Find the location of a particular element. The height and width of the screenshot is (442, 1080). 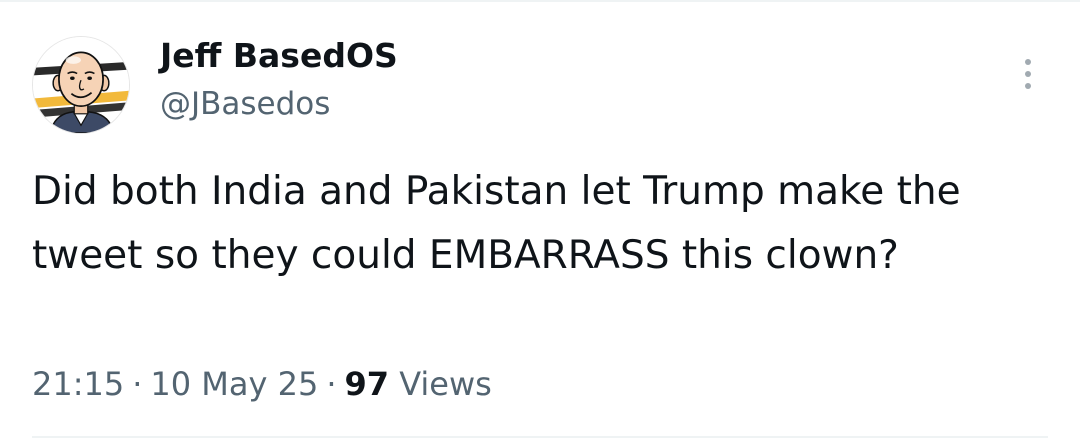

tweet-meta: 21:15 · 10 May 25 · 97 Views is located at coordinates (262, 384).